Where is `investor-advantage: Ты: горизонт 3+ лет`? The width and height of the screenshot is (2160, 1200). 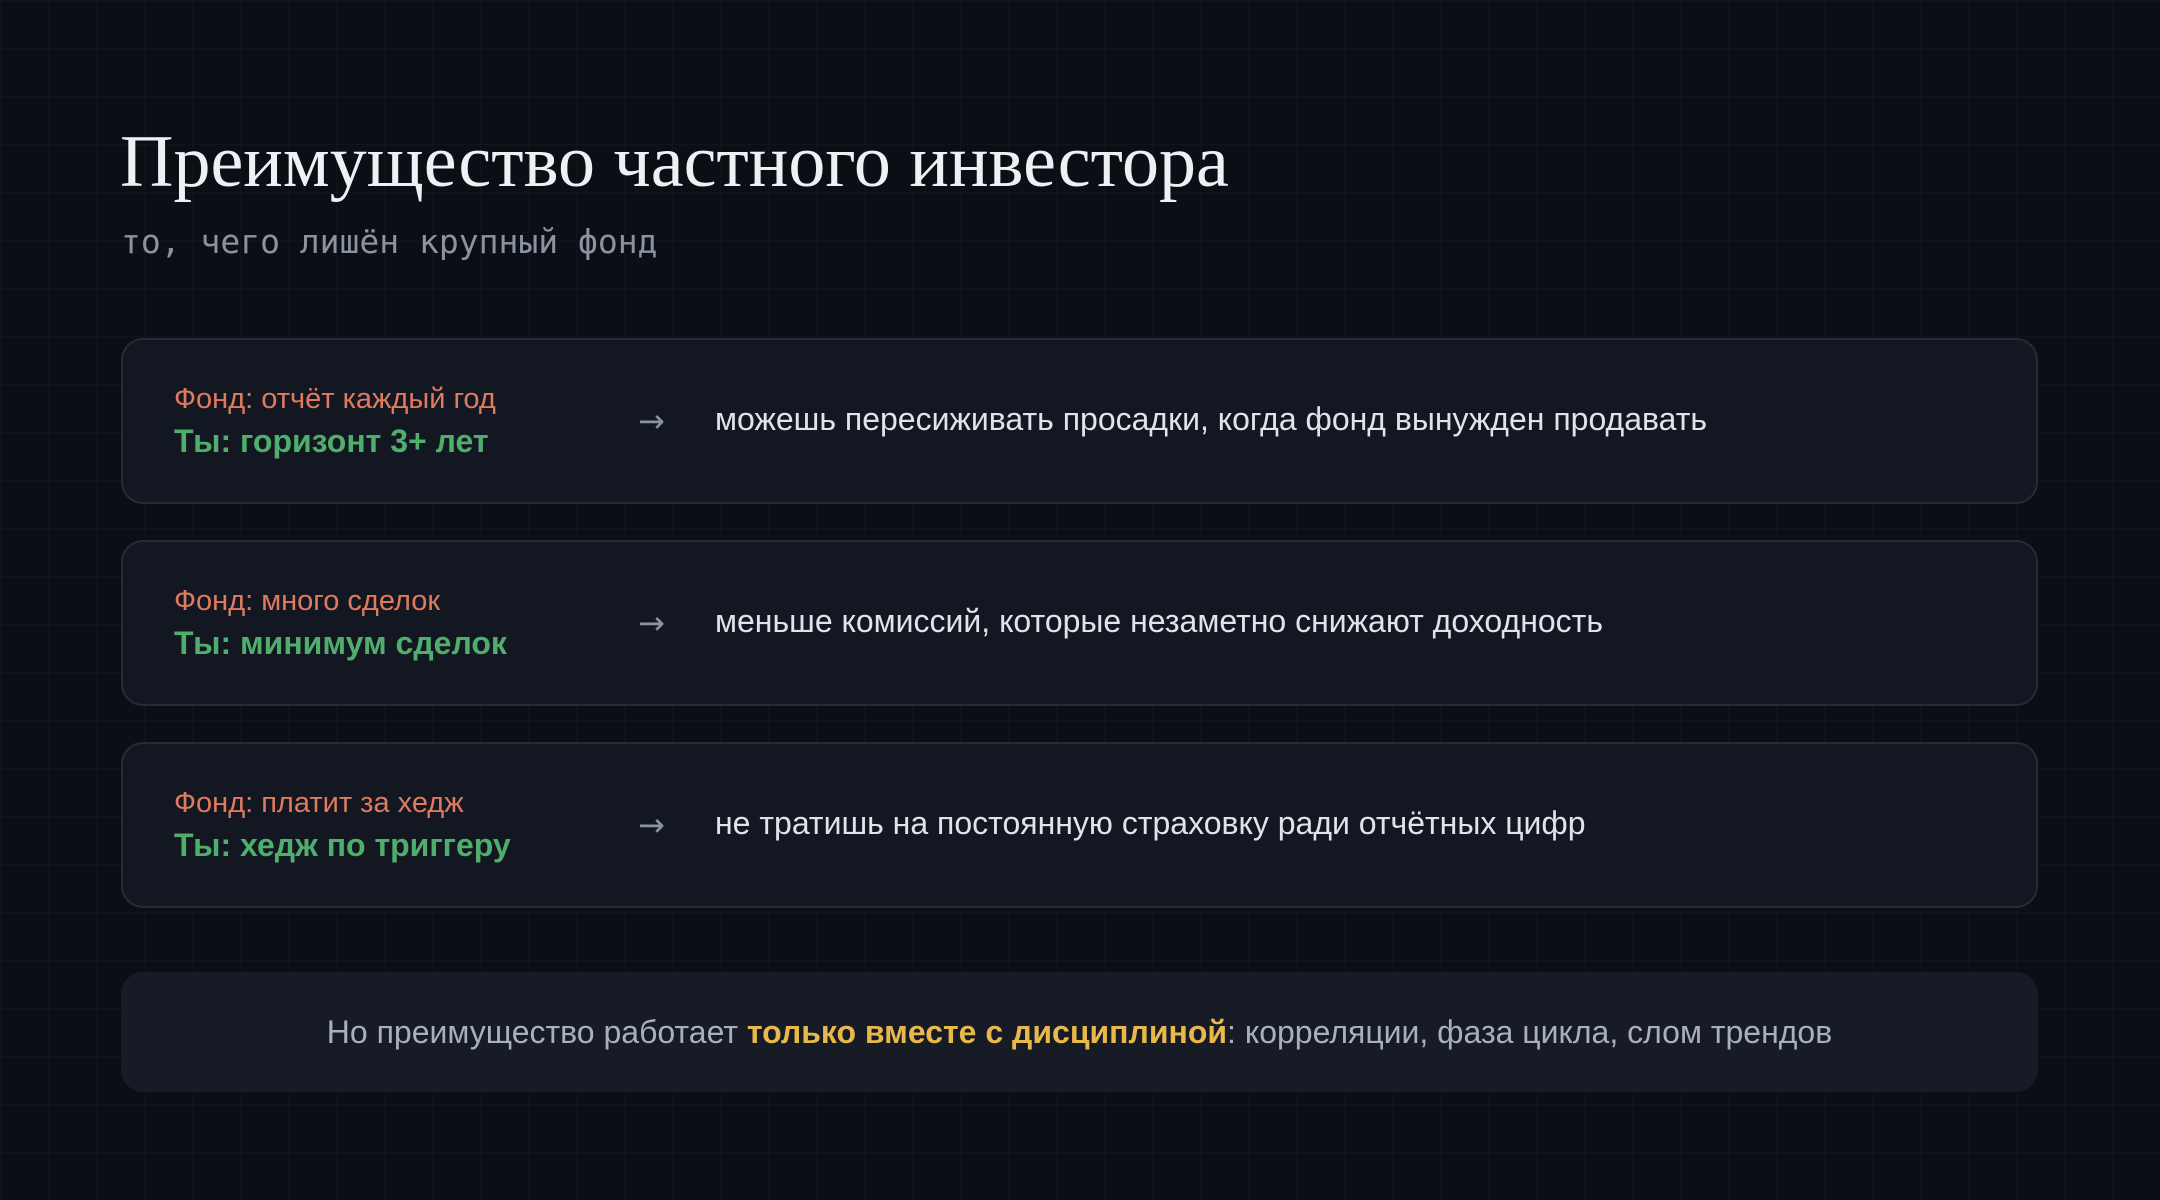 investor-advantage: Ты: горизонт 3+ лет is located at coordinates (331, 441).